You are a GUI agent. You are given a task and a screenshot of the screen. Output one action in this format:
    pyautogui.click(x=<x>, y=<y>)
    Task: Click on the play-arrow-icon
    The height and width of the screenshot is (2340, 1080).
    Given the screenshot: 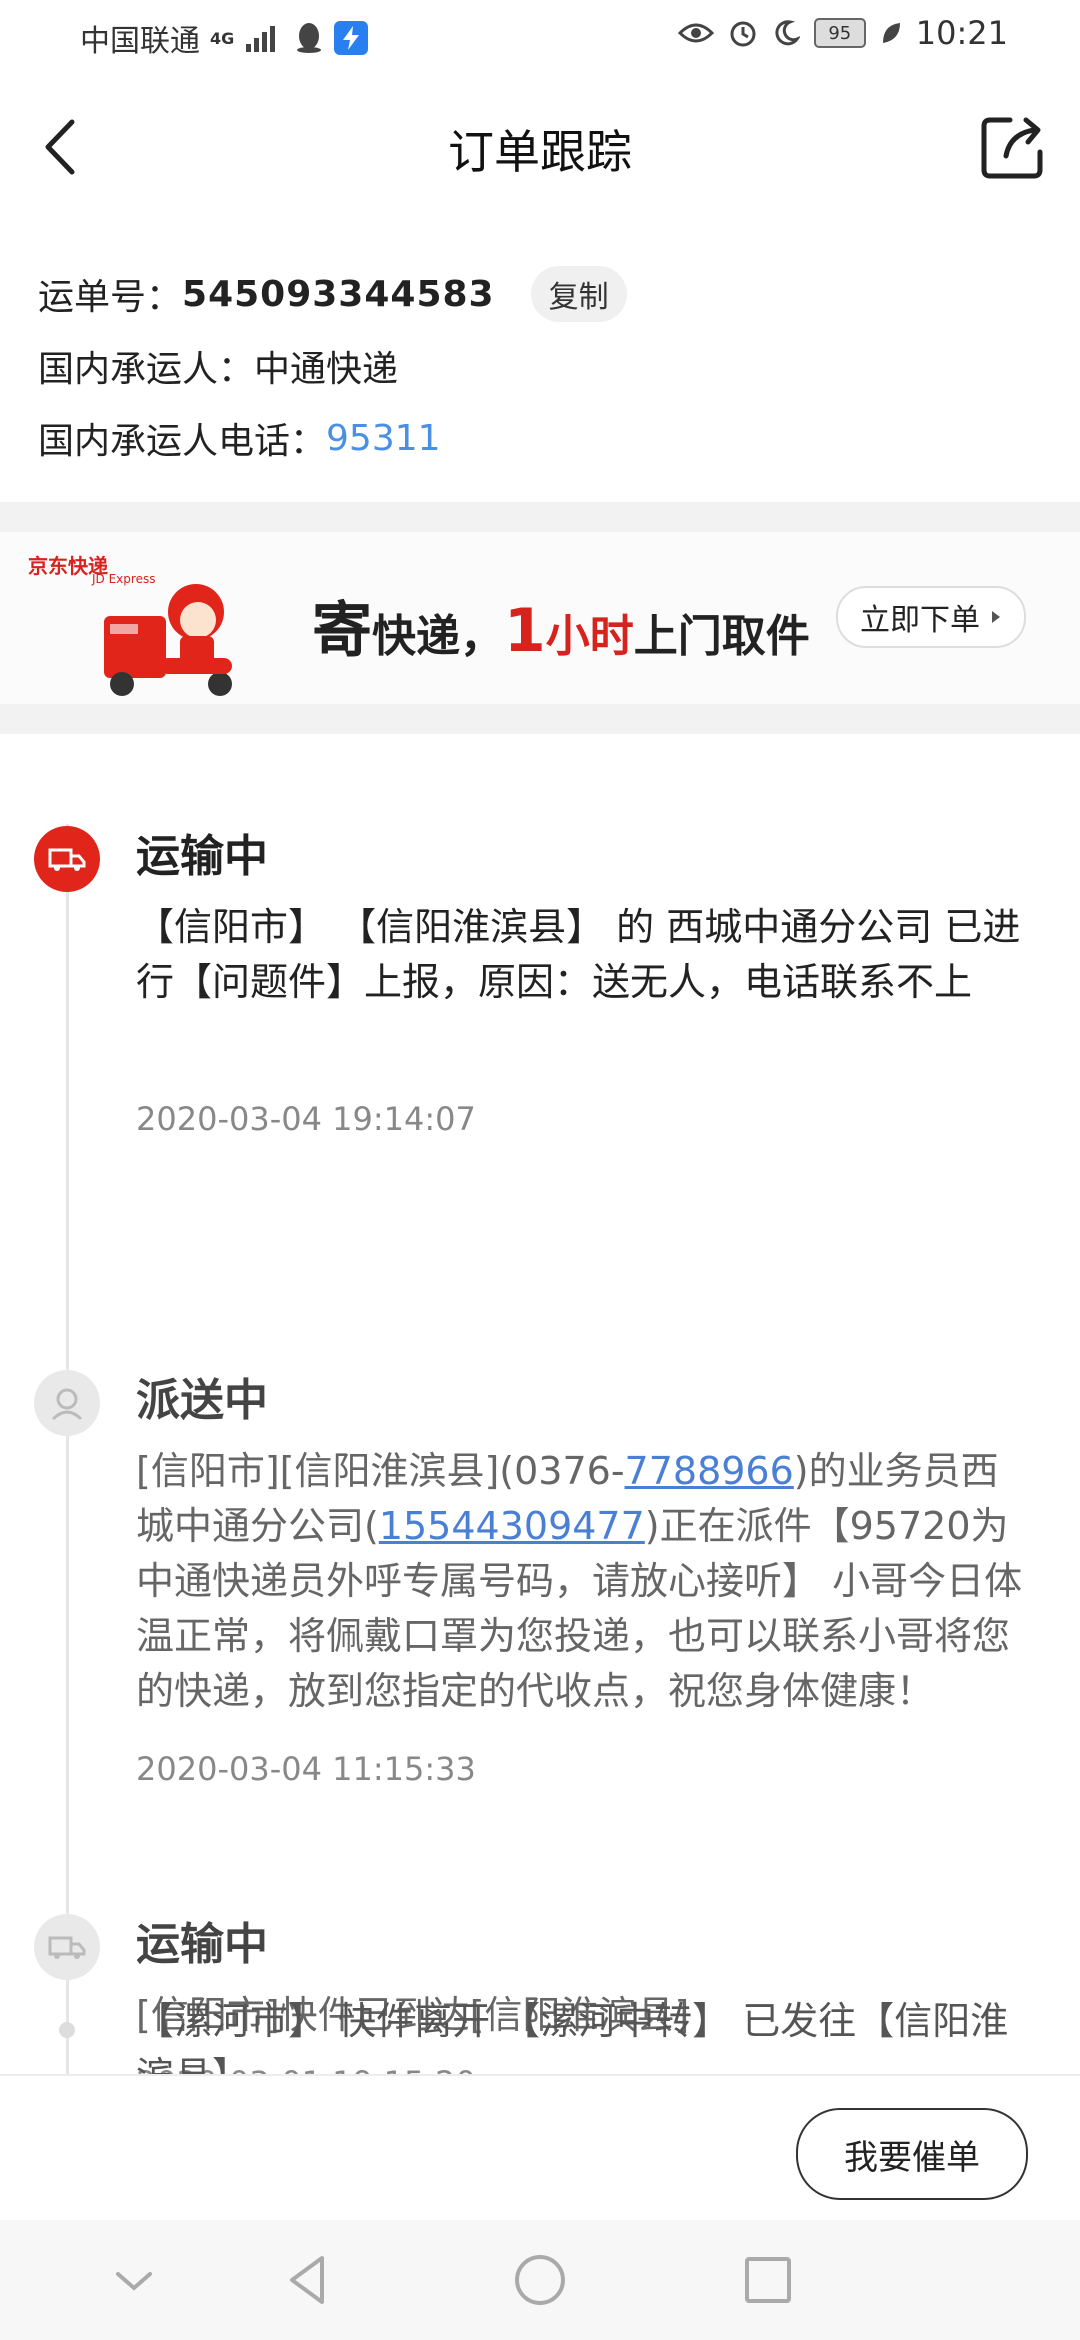 What is the action you would take?
    pyautogui.click(x=996, y=617)
    